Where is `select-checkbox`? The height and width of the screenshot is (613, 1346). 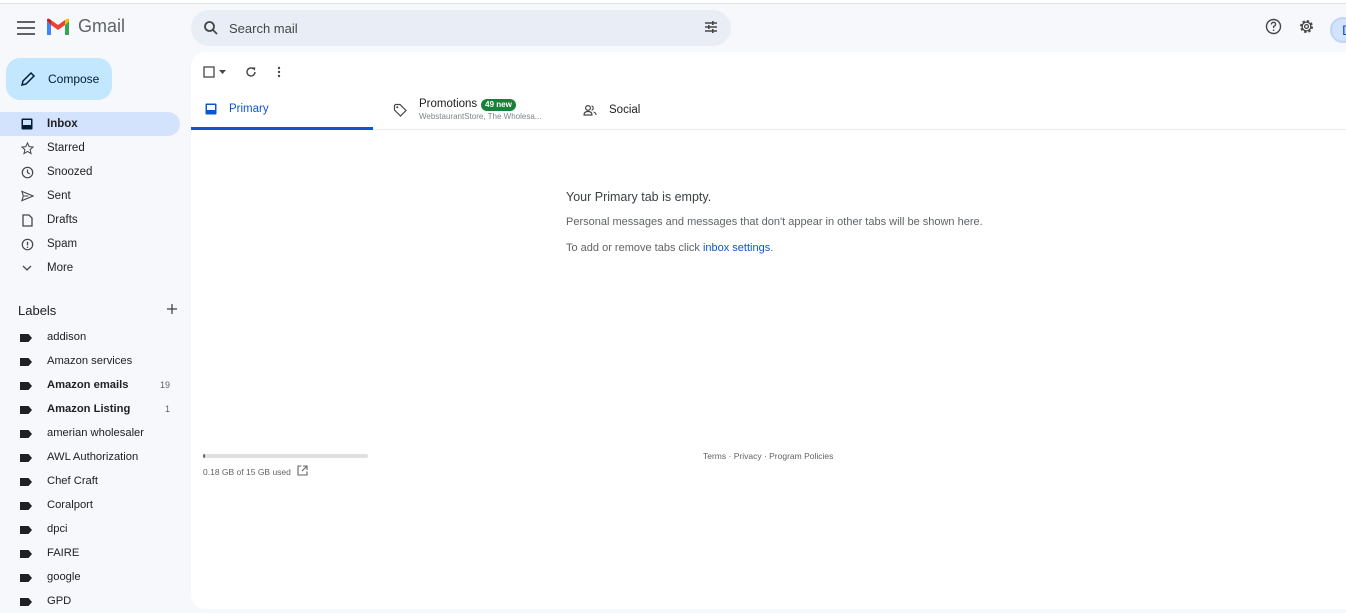
select-checkbox is located at coordinates (209, 72).